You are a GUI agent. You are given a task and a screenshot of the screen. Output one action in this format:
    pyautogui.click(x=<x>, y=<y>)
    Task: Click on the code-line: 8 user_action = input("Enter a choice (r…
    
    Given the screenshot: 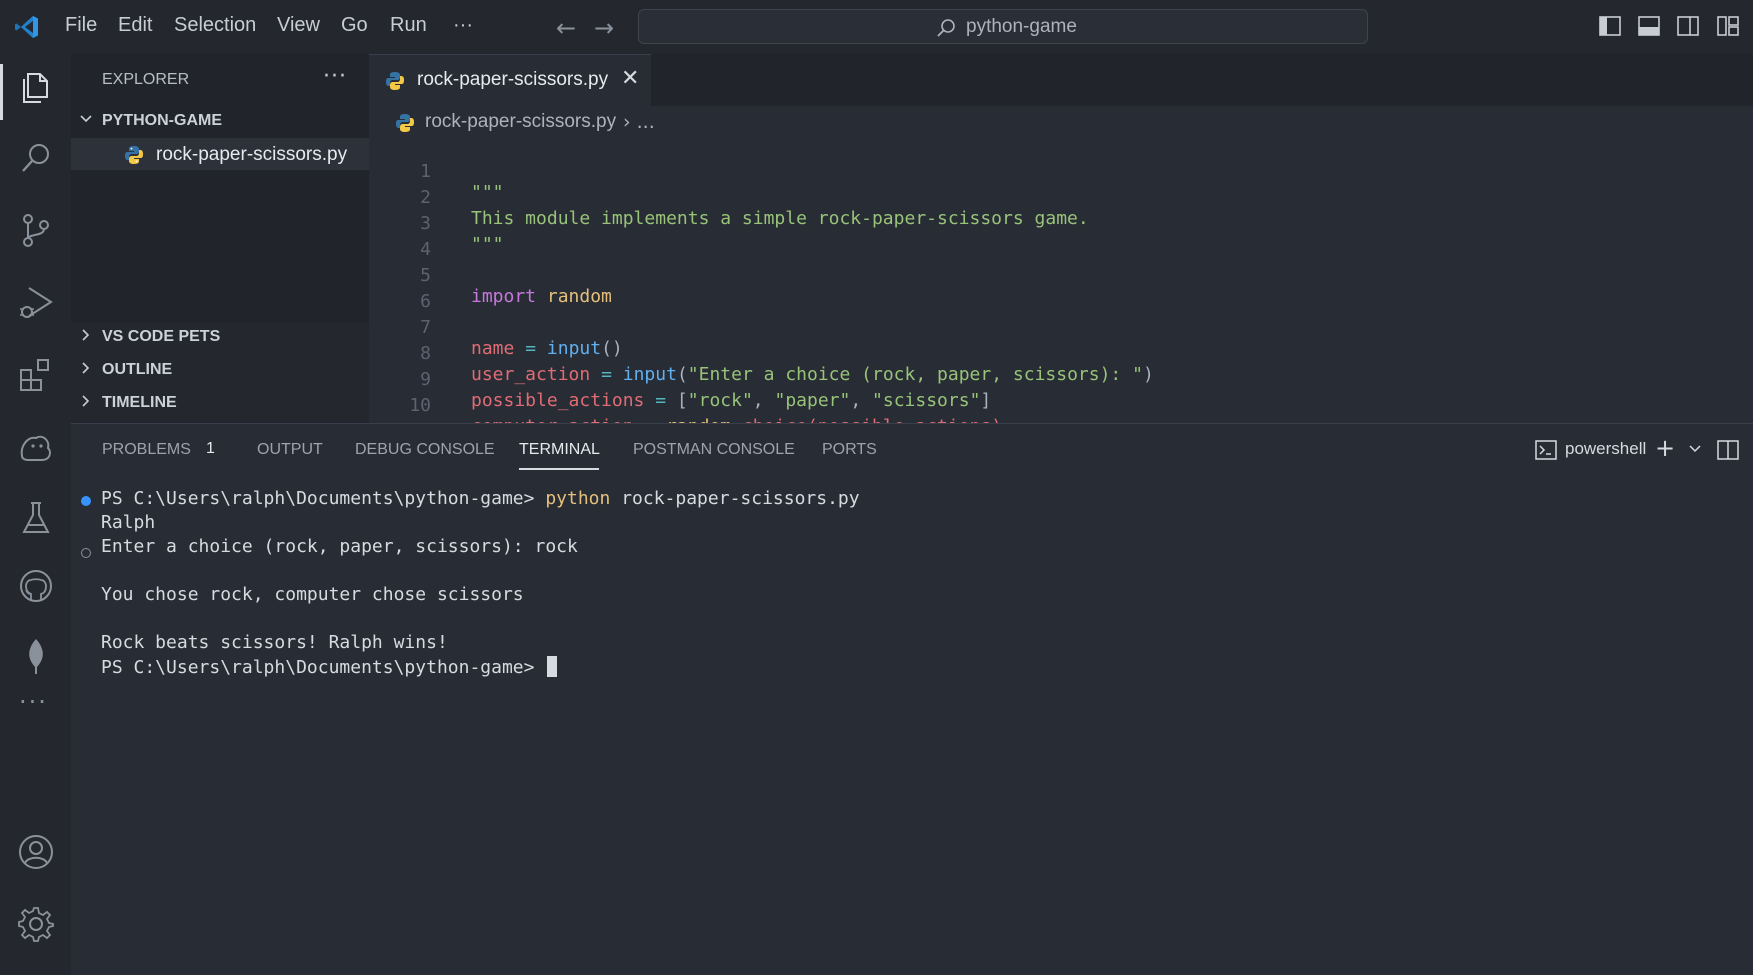 What is the action you would take?
    pyautogui.click(x=1061, y=353)
    